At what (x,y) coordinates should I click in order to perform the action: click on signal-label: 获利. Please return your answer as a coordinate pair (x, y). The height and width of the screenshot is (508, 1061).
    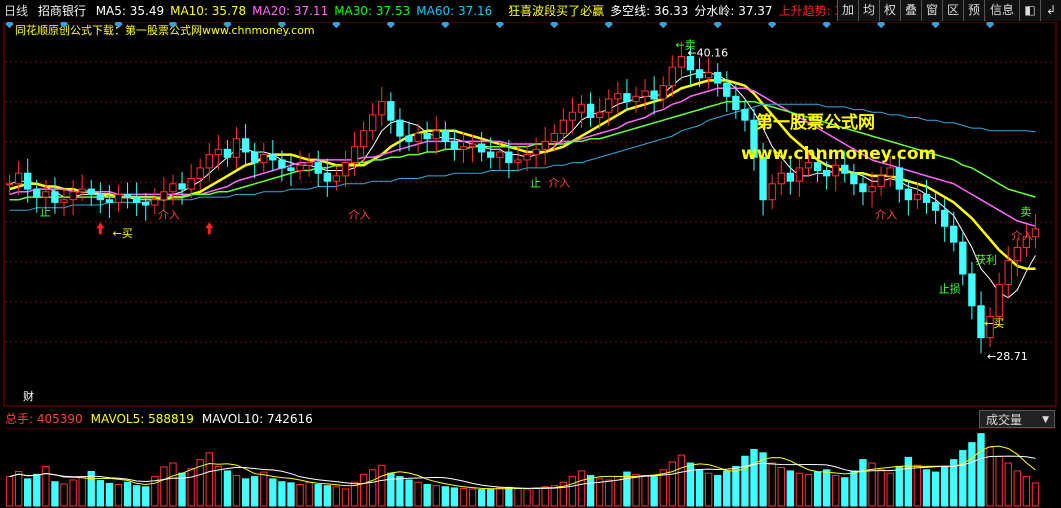
    Looking at the image, I should click on (986, 259).